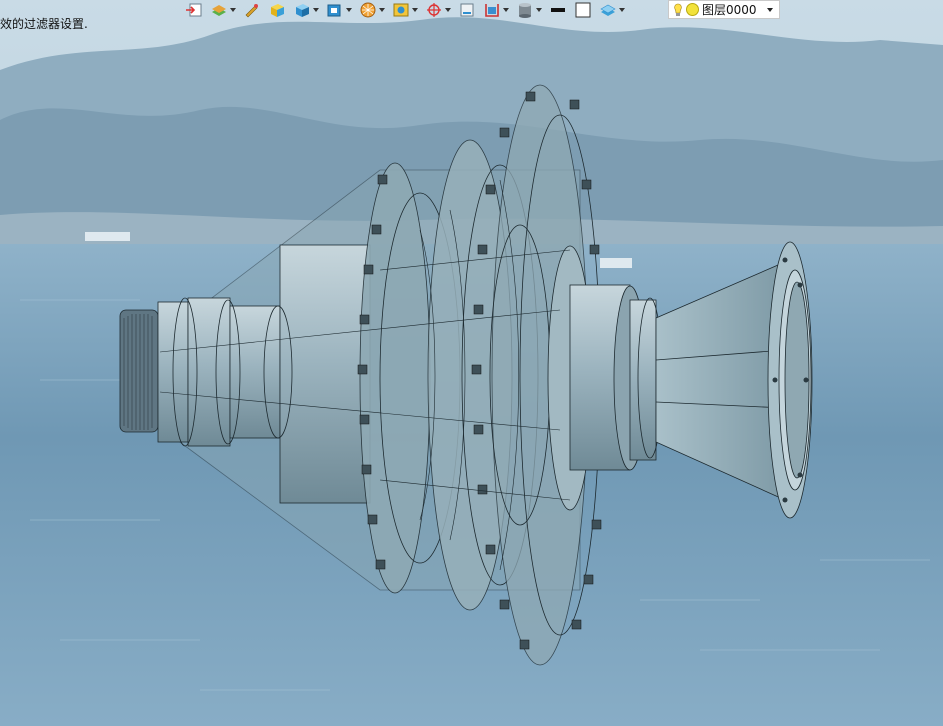  I want to click on box-outline-icon, so click(583, 10).